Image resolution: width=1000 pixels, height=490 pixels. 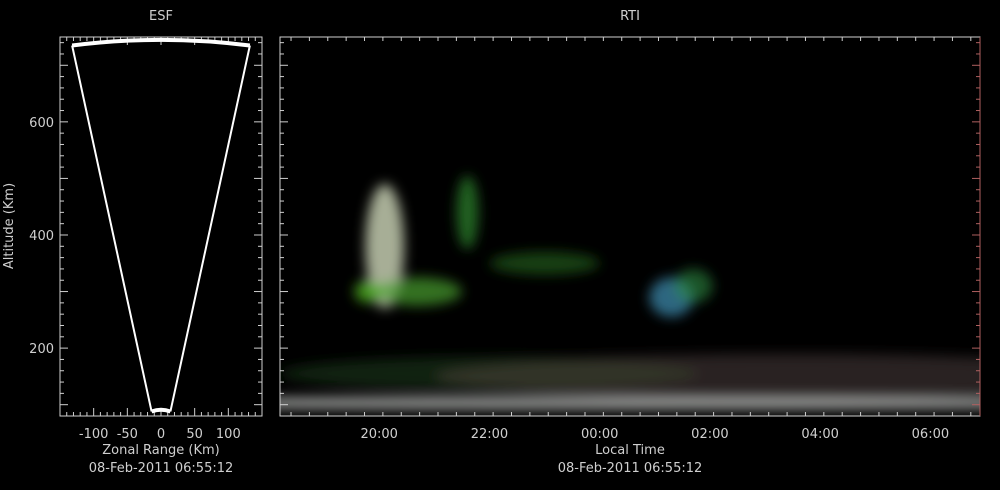 I want to click on esf-x-tick-label: -50, so click(x=127, y=434).